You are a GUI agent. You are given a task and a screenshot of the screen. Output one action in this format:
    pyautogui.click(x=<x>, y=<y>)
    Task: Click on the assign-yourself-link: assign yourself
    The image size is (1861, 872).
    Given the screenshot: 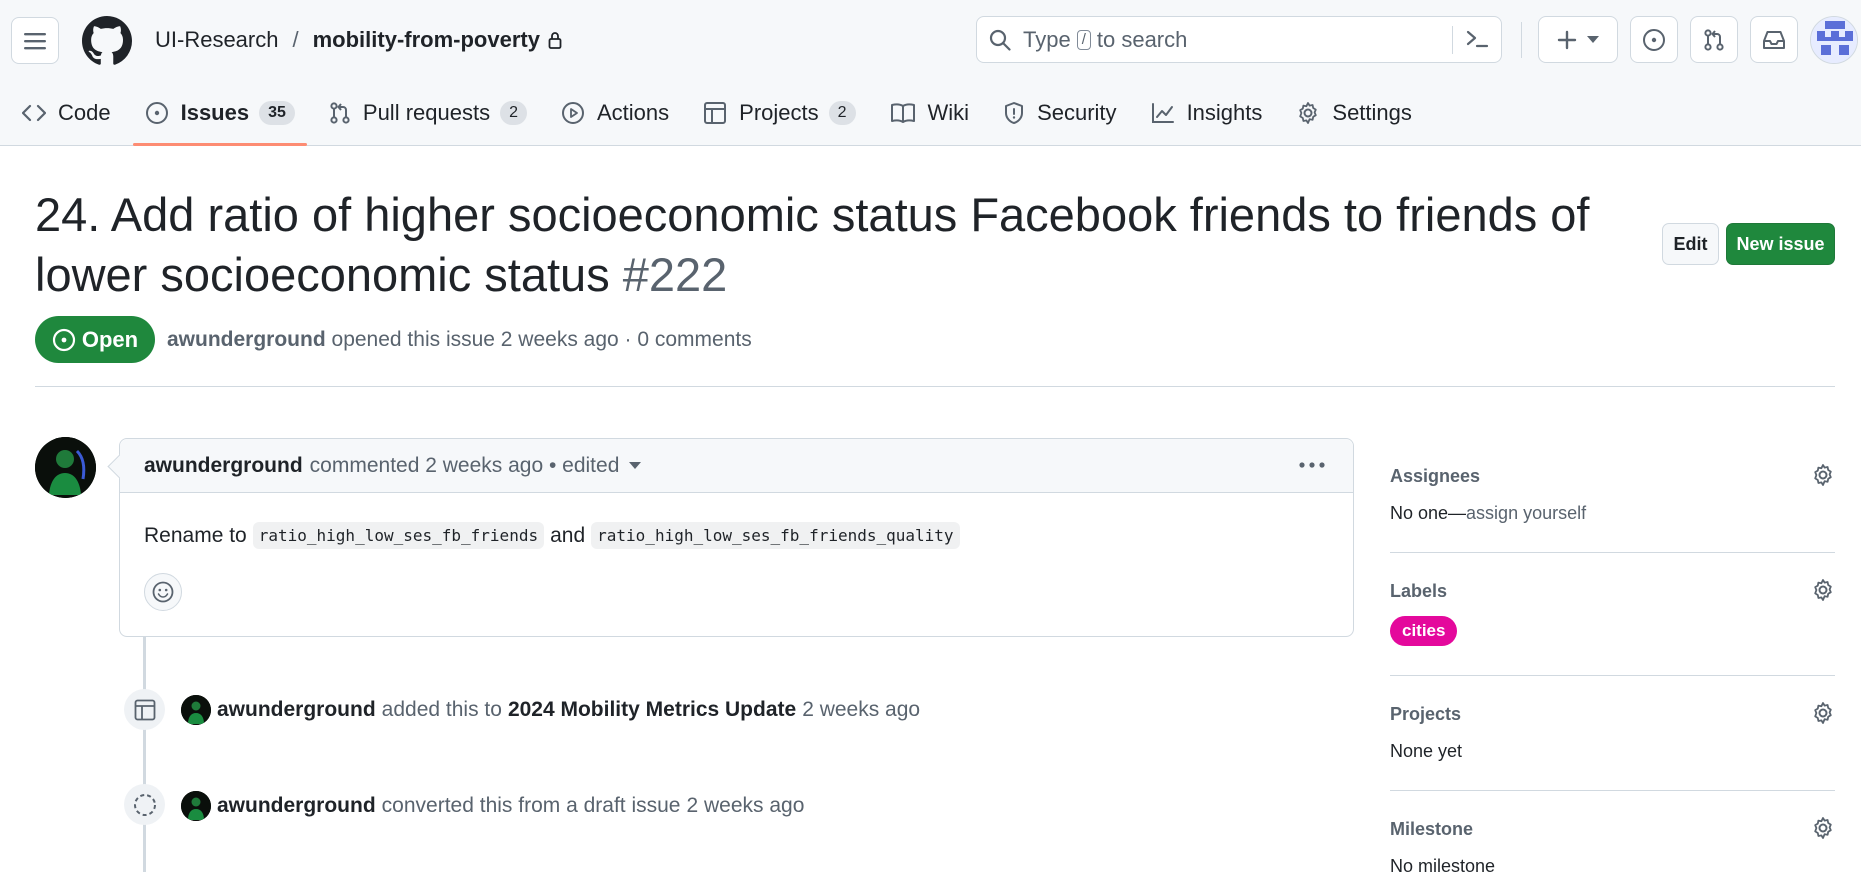 What is the action you would take?
    pyautogui.click(x=1526, y=513)
    